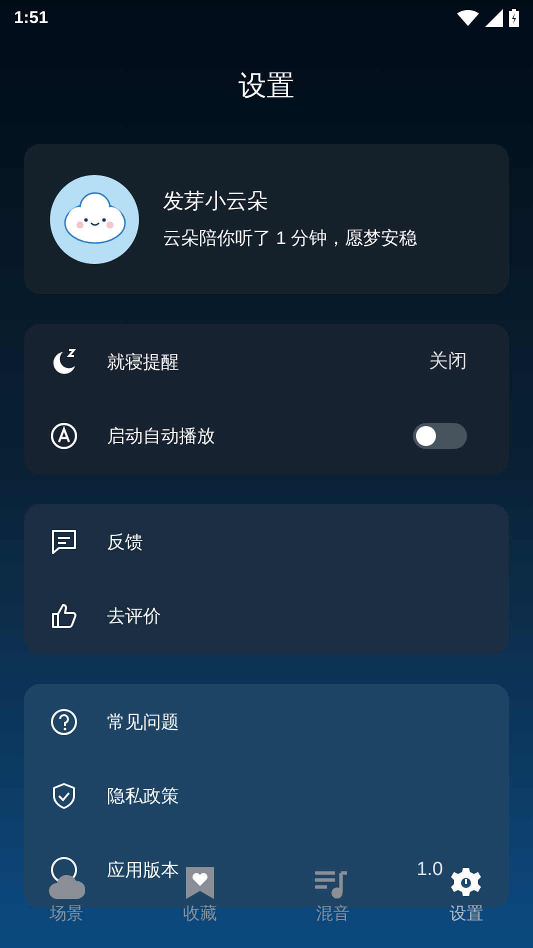 The height and width of the screenshot is (948, 533). Describe the element at coordinates (266, 219) in the screenshot. I see `profile-card: 发芽小云朵 云朵陪你听了 1 分钟，愿梦安稳` at that location.